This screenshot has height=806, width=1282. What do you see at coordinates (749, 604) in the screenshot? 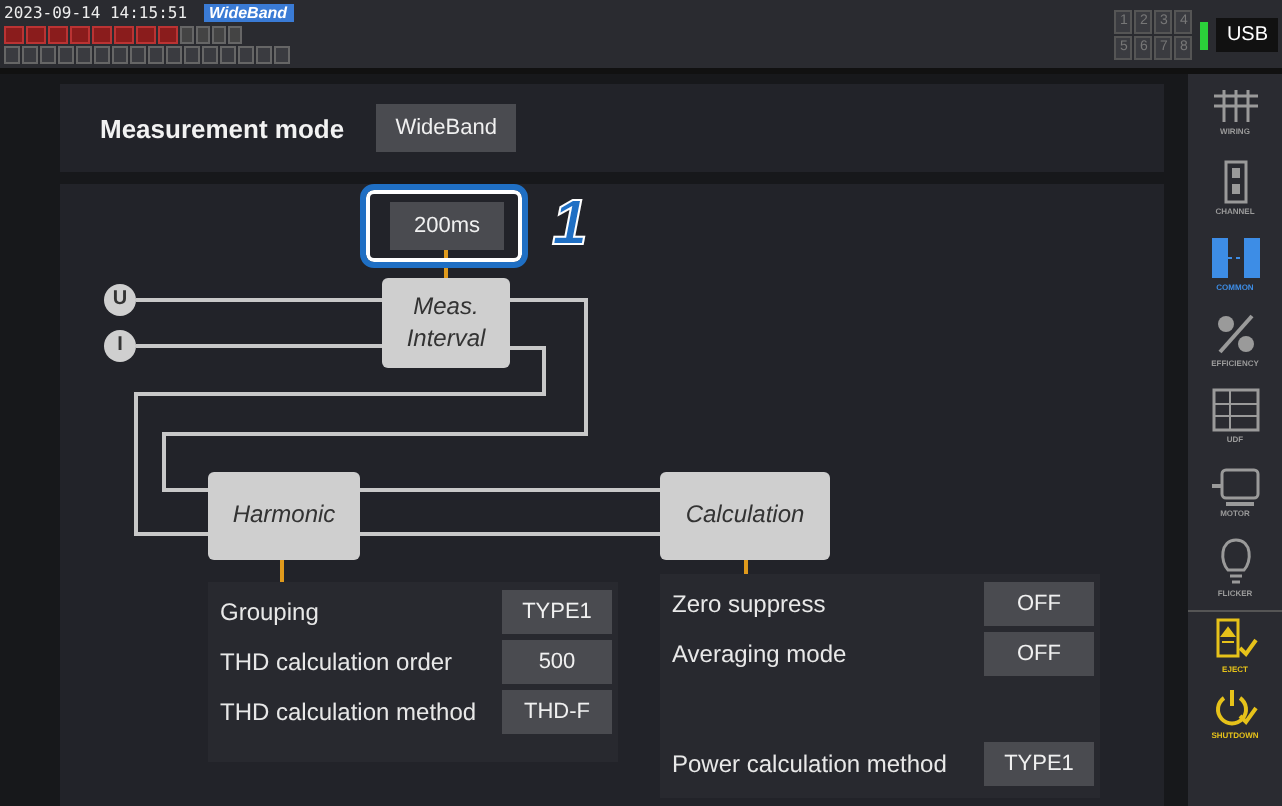
I see `setting-label: Zero suppress` at bounding box center [749, 604].